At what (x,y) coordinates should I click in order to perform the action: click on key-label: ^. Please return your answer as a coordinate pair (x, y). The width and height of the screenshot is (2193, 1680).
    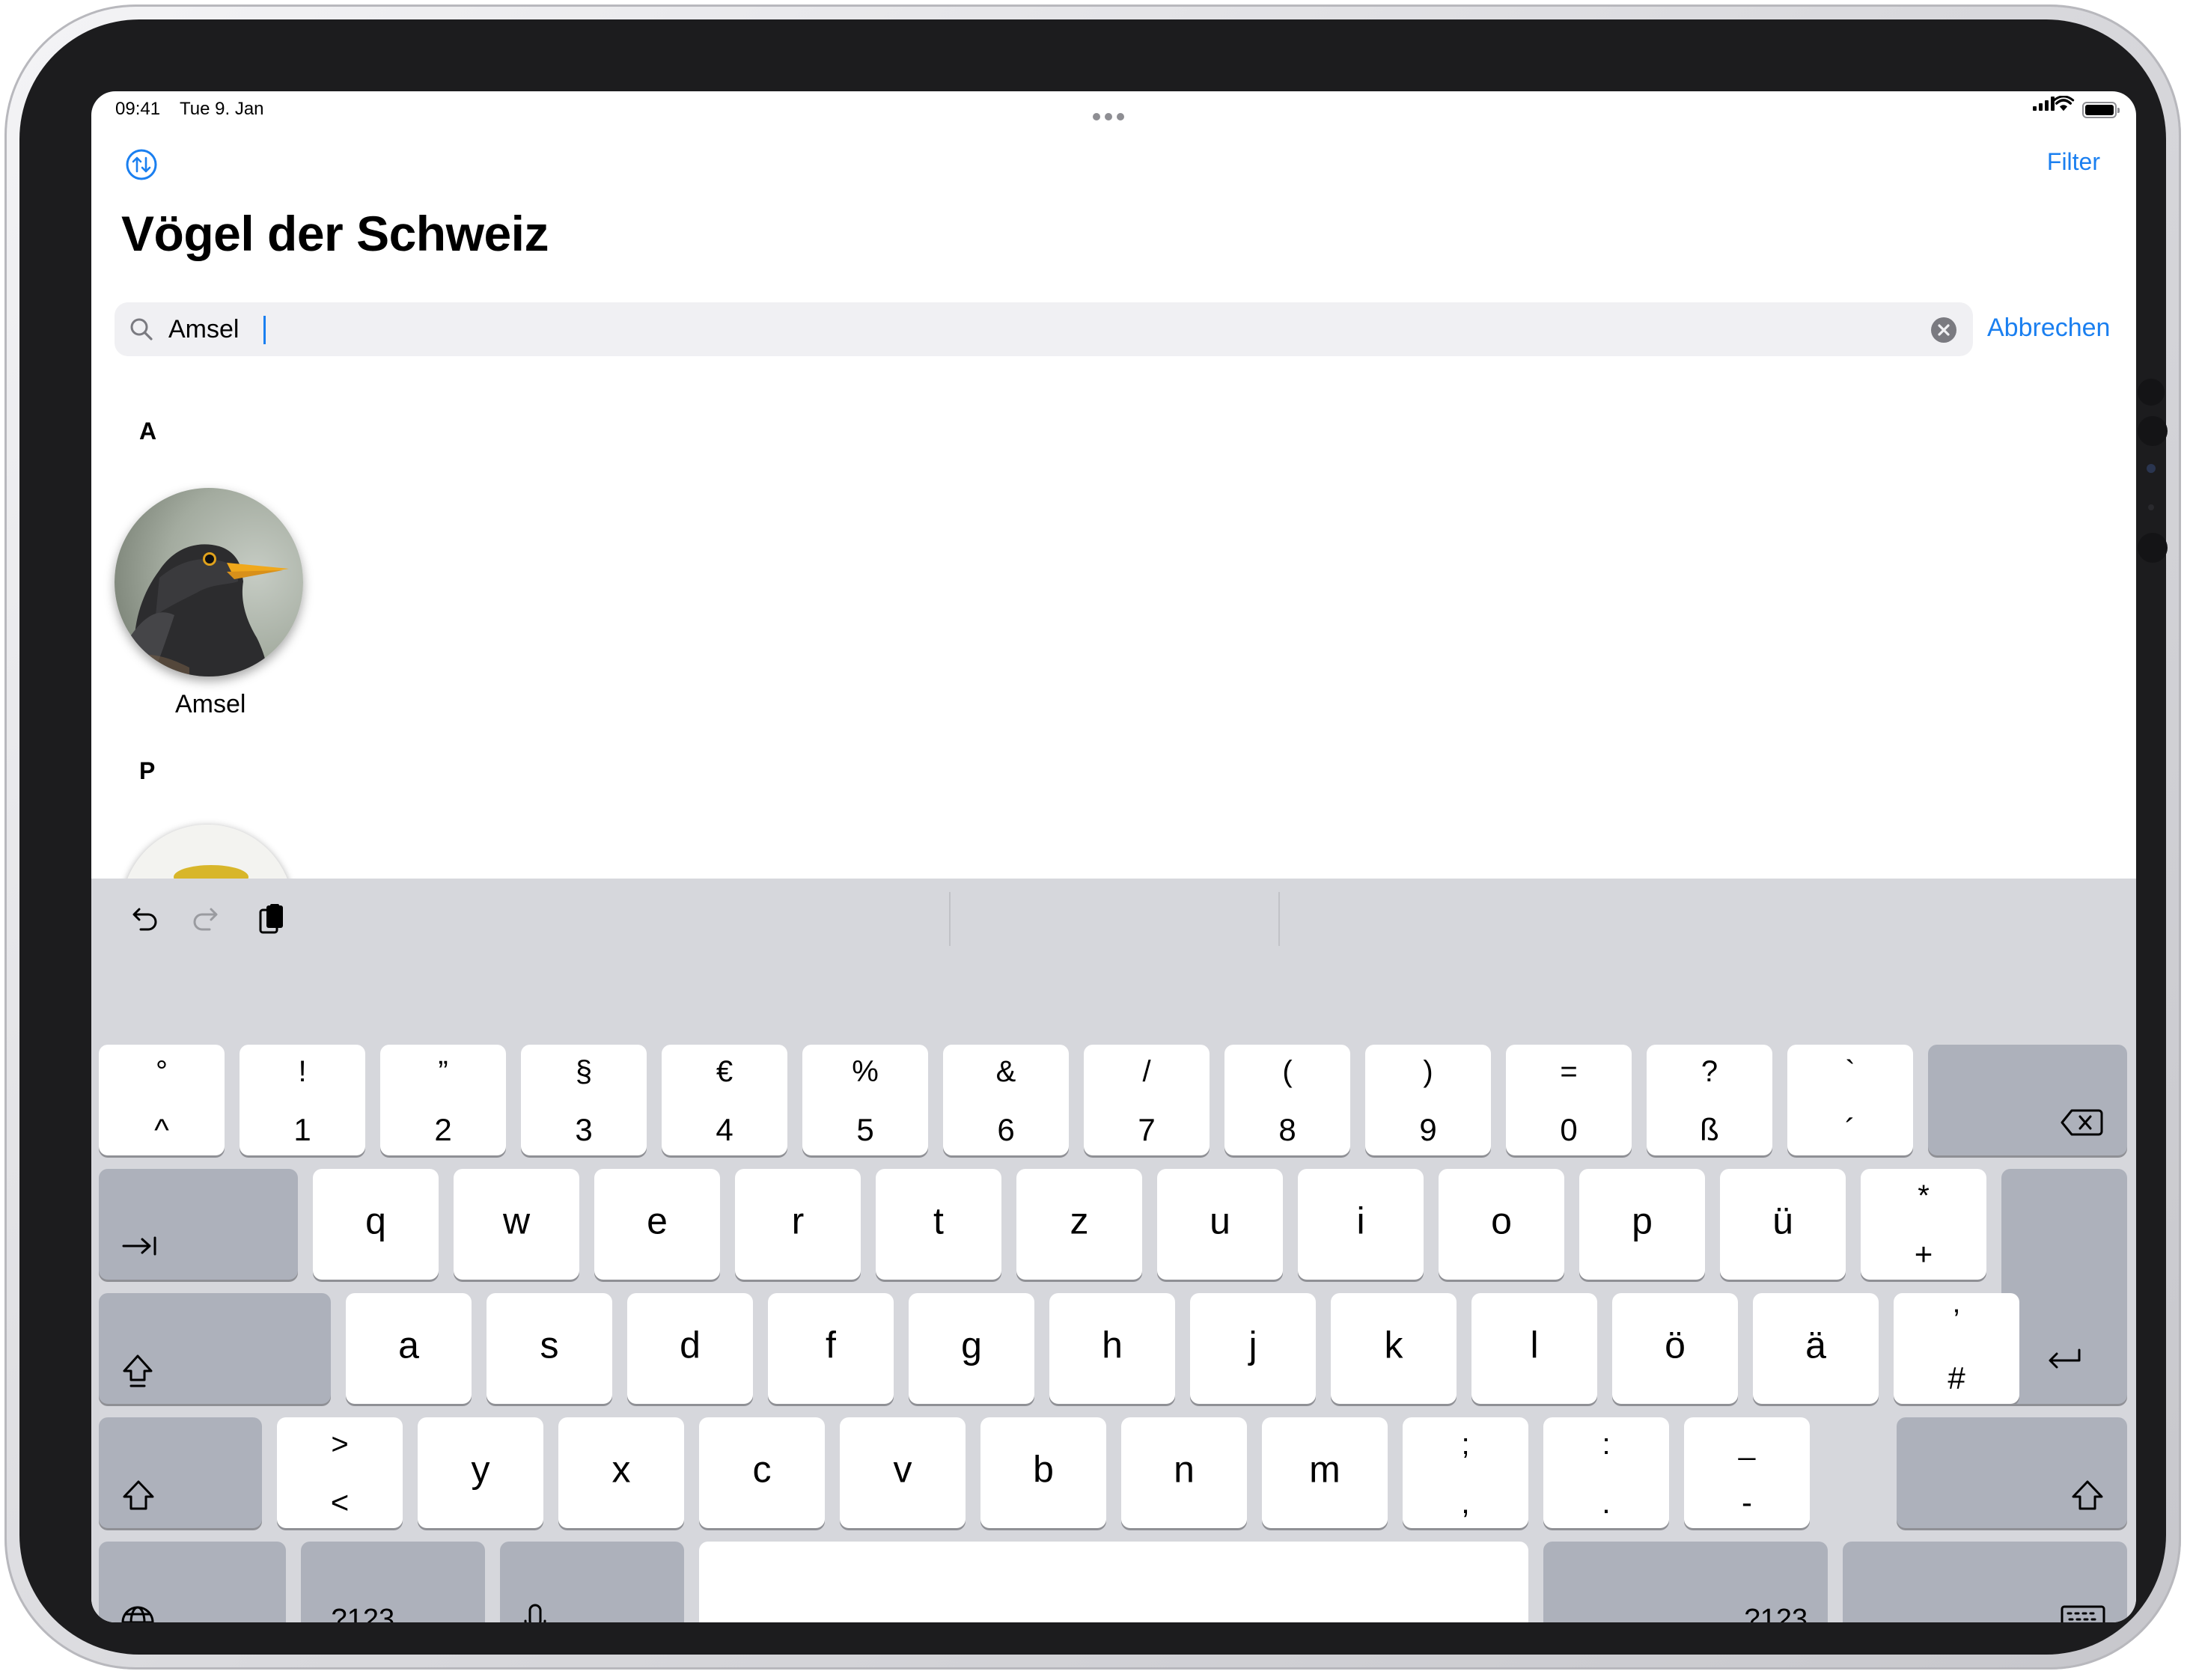
    Looking at the image, I should click on (161, 1129).